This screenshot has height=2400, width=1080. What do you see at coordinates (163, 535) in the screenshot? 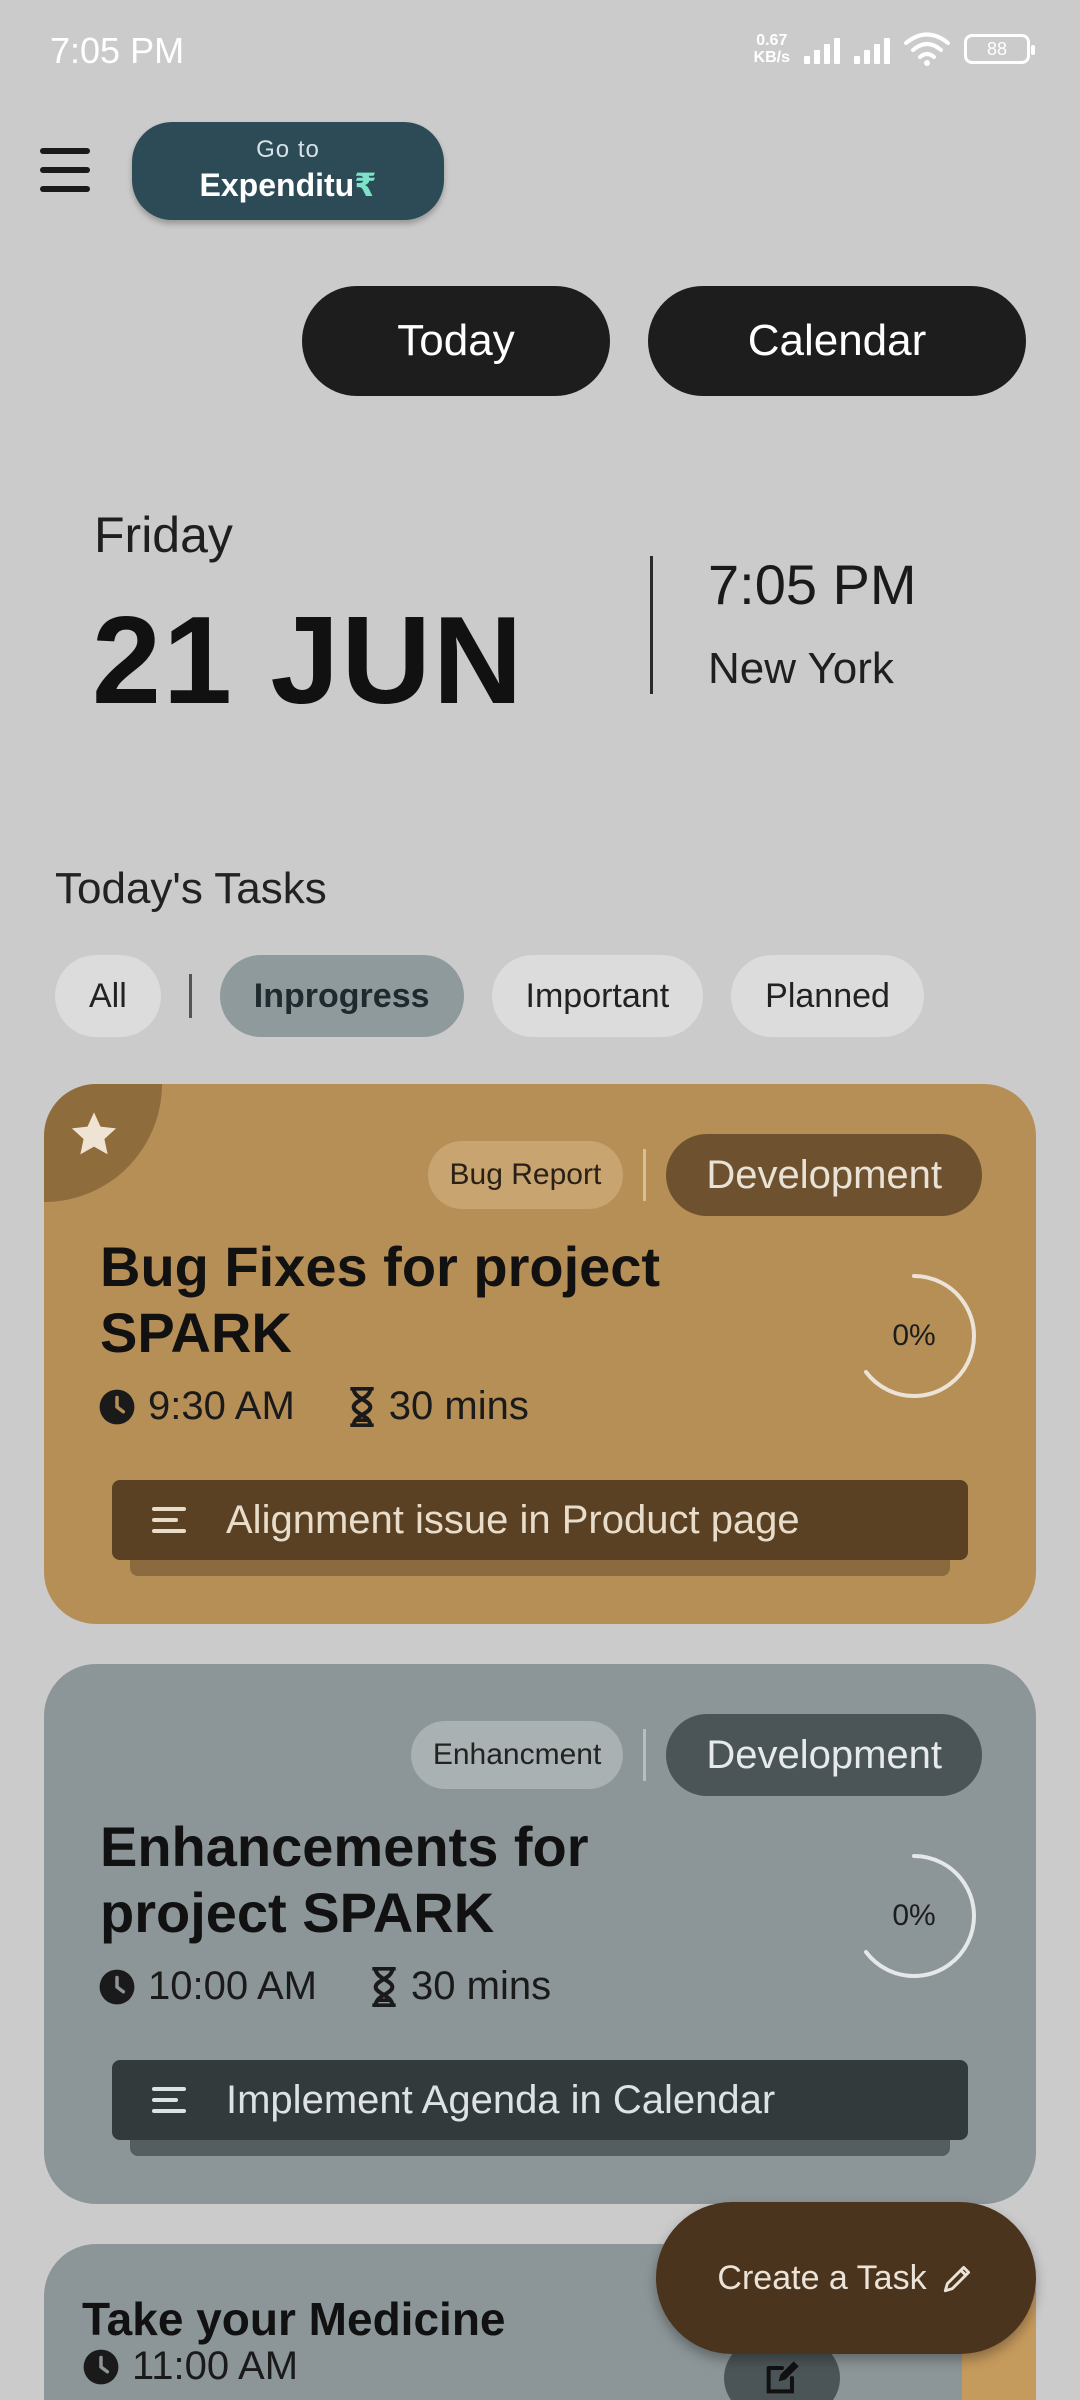
I see `day-name: Friday` at bounding box center [163, 535].